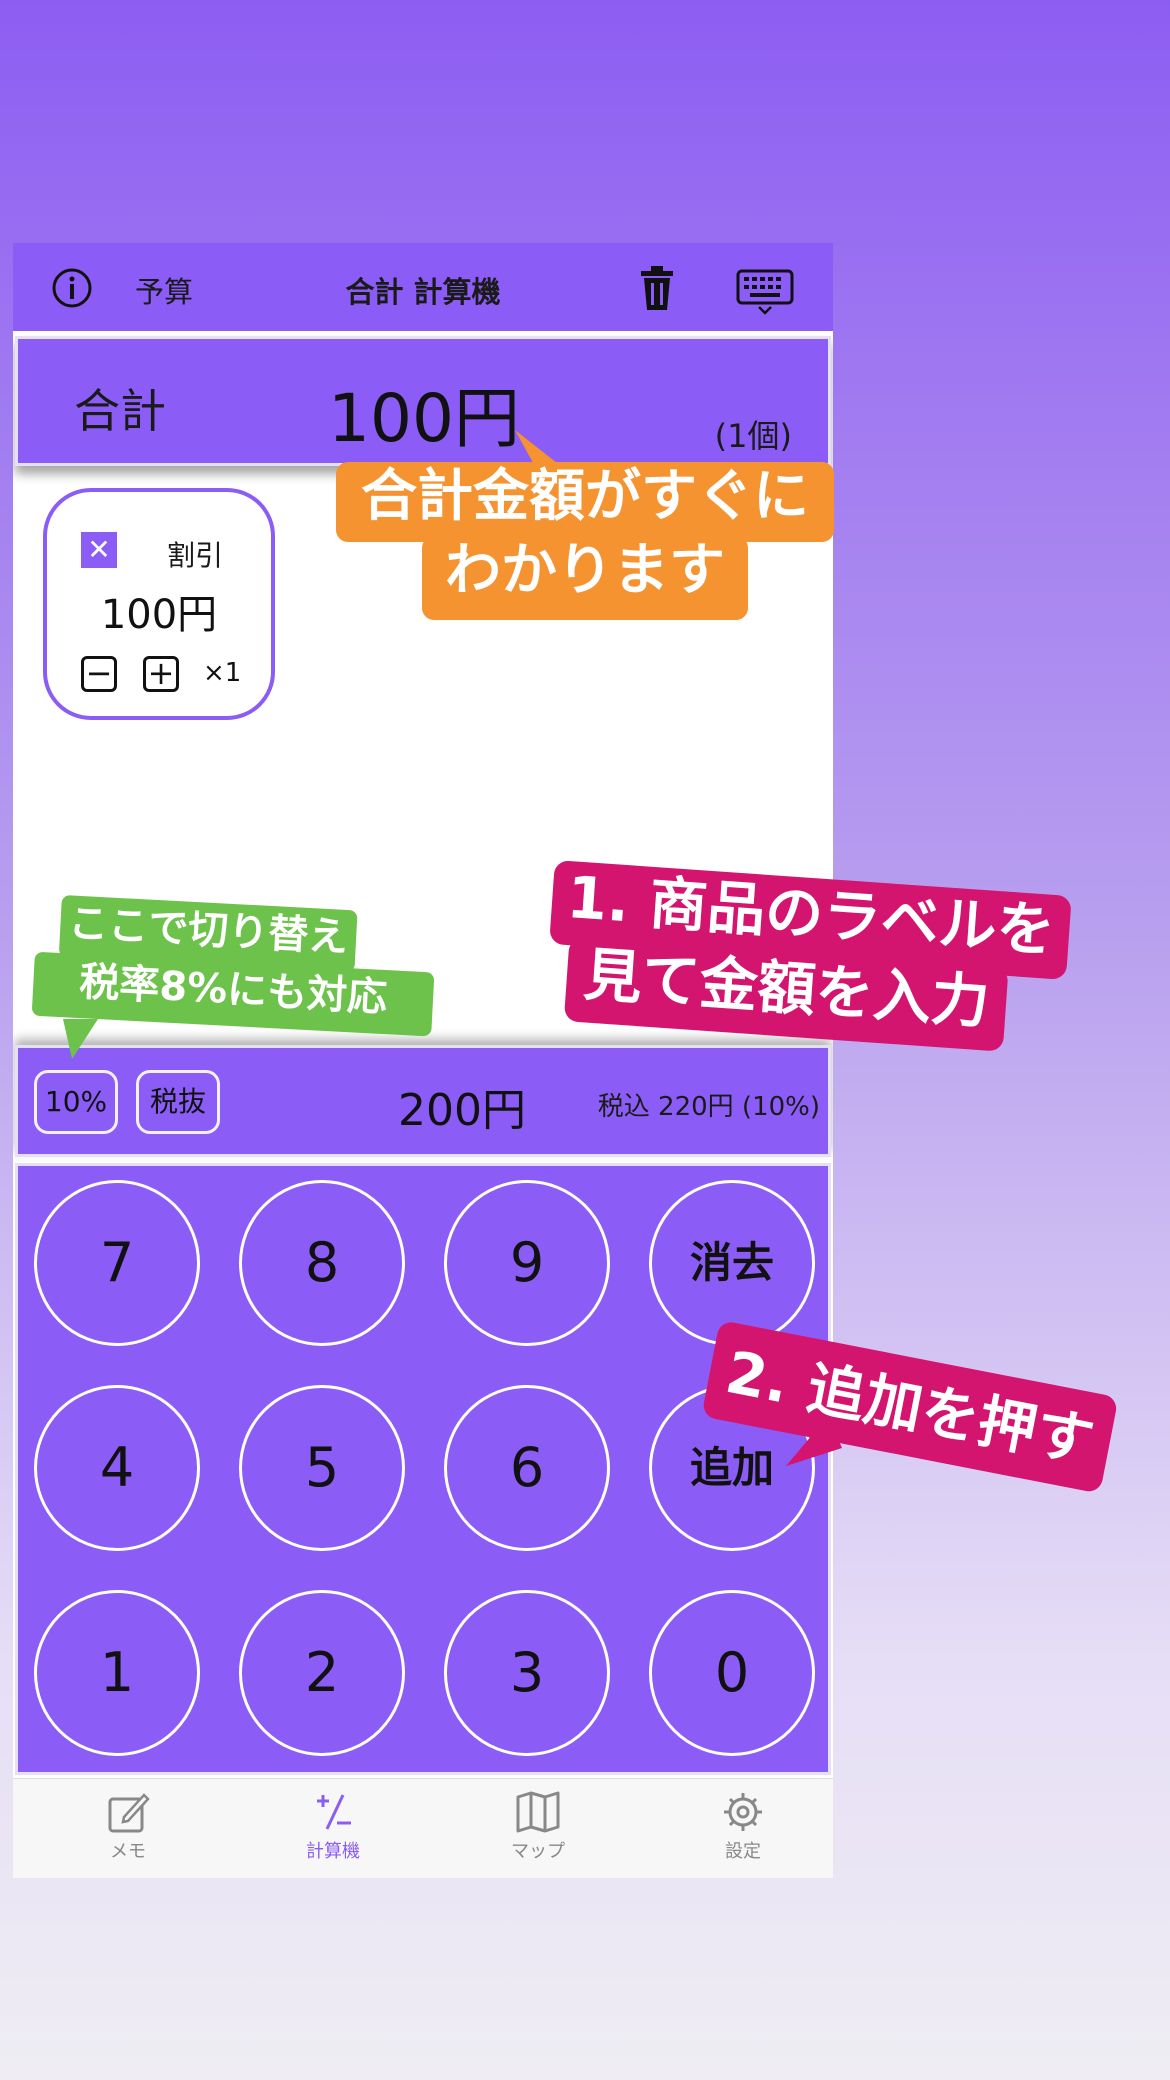 The image size is (1170, 2080). I want to click on key-0: 0, so click(732, 1673).